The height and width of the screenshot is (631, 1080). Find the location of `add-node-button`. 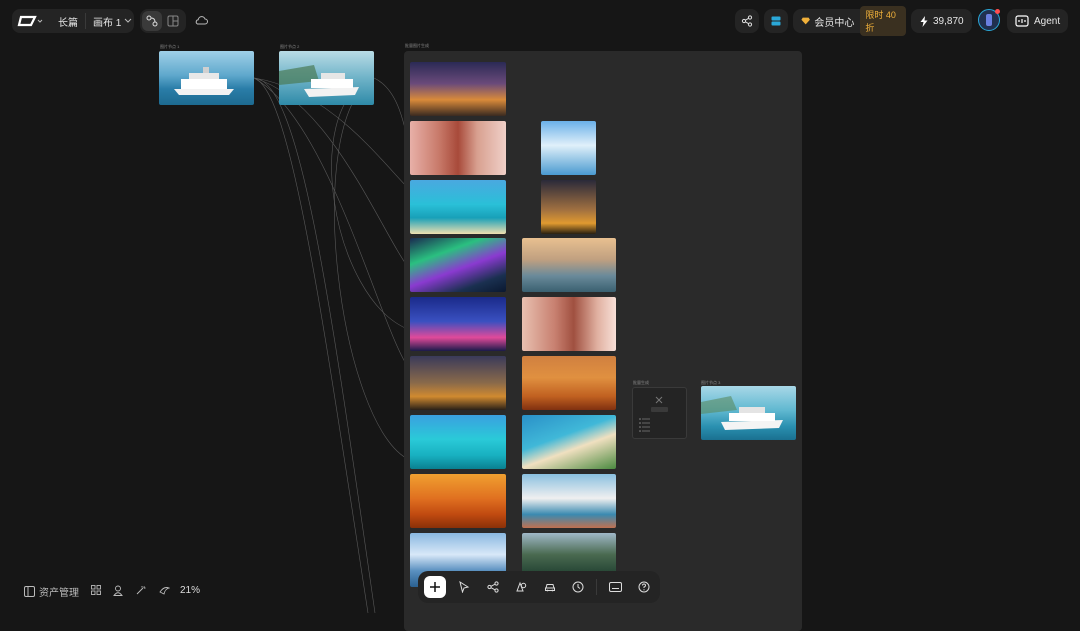

add-node-button is located at coordinates (435, 587).